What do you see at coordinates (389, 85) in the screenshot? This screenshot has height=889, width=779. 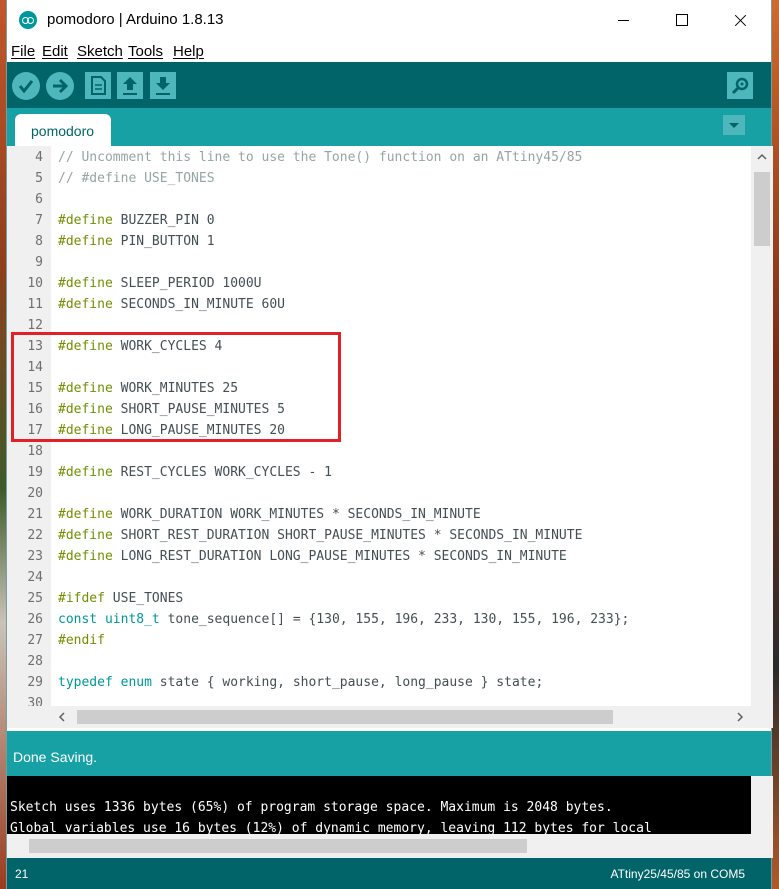 I see `toolbar` at bounding box center [389, 85].